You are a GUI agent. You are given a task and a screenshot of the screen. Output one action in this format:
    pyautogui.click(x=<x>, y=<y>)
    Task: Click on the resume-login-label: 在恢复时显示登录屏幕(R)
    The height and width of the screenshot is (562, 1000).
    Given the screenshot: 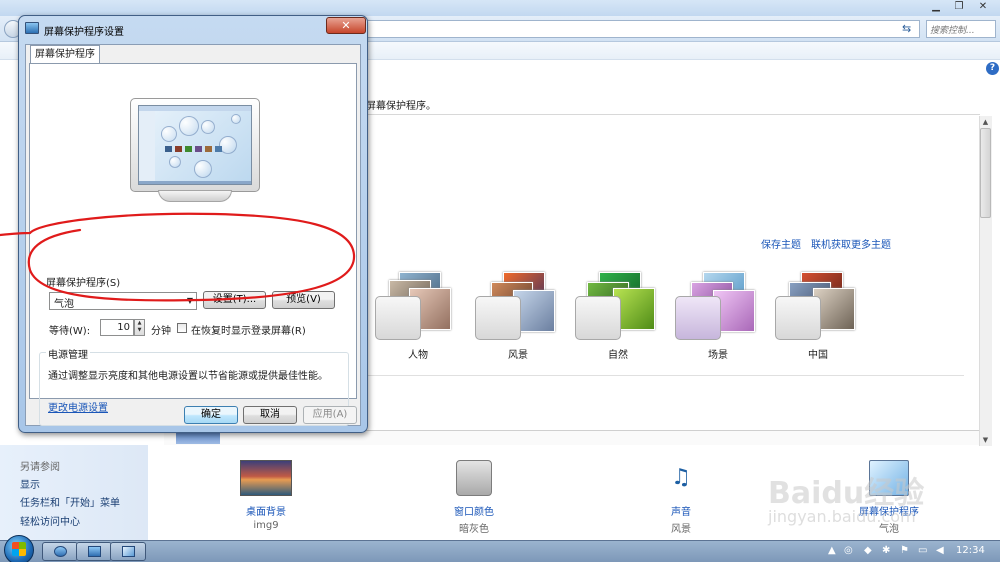 What is the action you would take?
    pyautogui.click(x=248, y=329)
    